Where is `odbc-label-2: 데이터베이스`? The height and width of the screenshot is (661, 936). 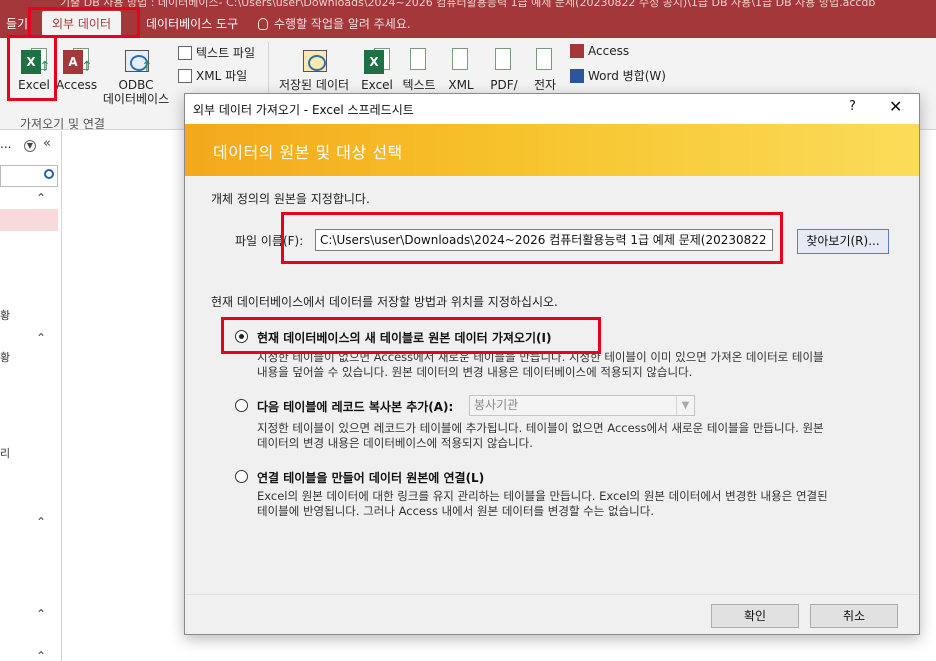
odbc-label-2: 데이터베이스 is located at coordinates (136, 99).